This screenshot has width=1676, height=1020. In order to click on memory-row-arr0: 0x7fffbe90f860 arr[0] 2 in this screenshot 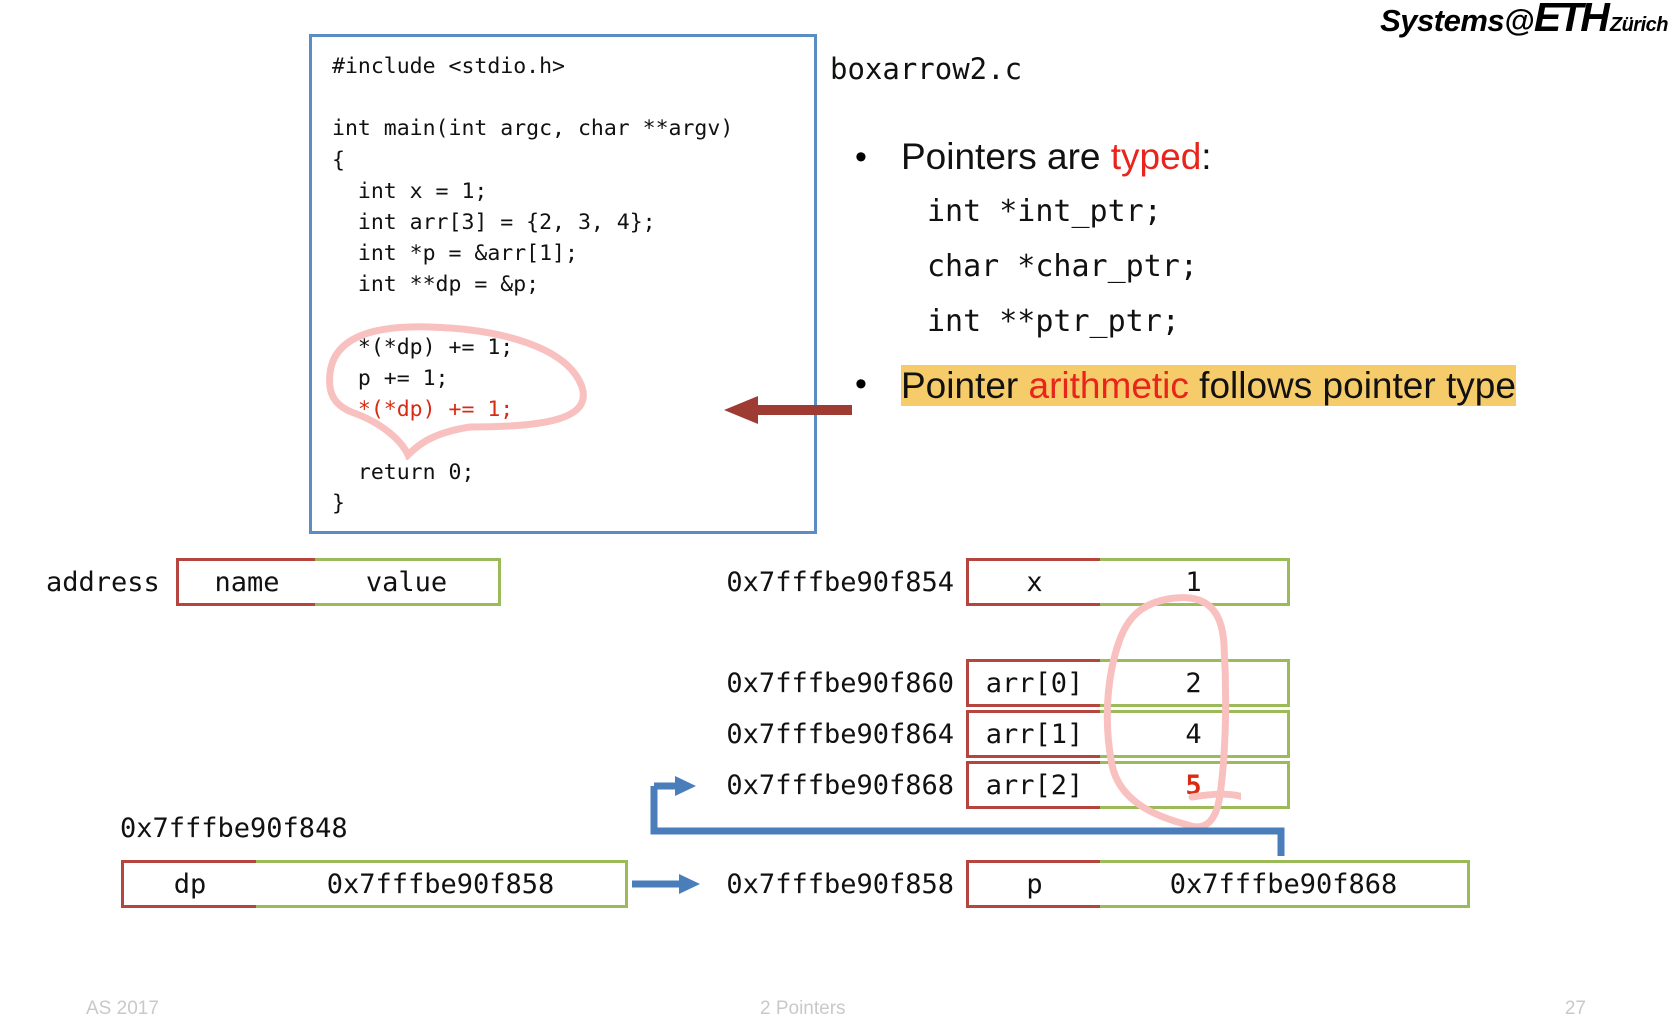, I will do `click(998, 683)`.